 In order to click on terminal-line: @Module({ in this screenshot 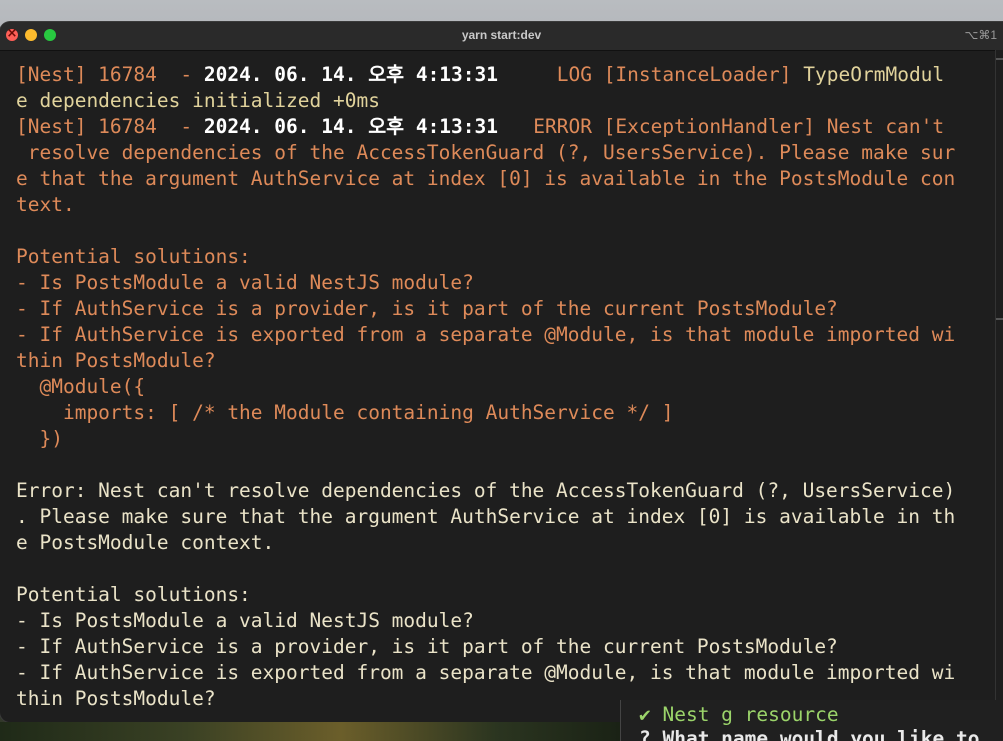, I will do `click(501, 387)`.